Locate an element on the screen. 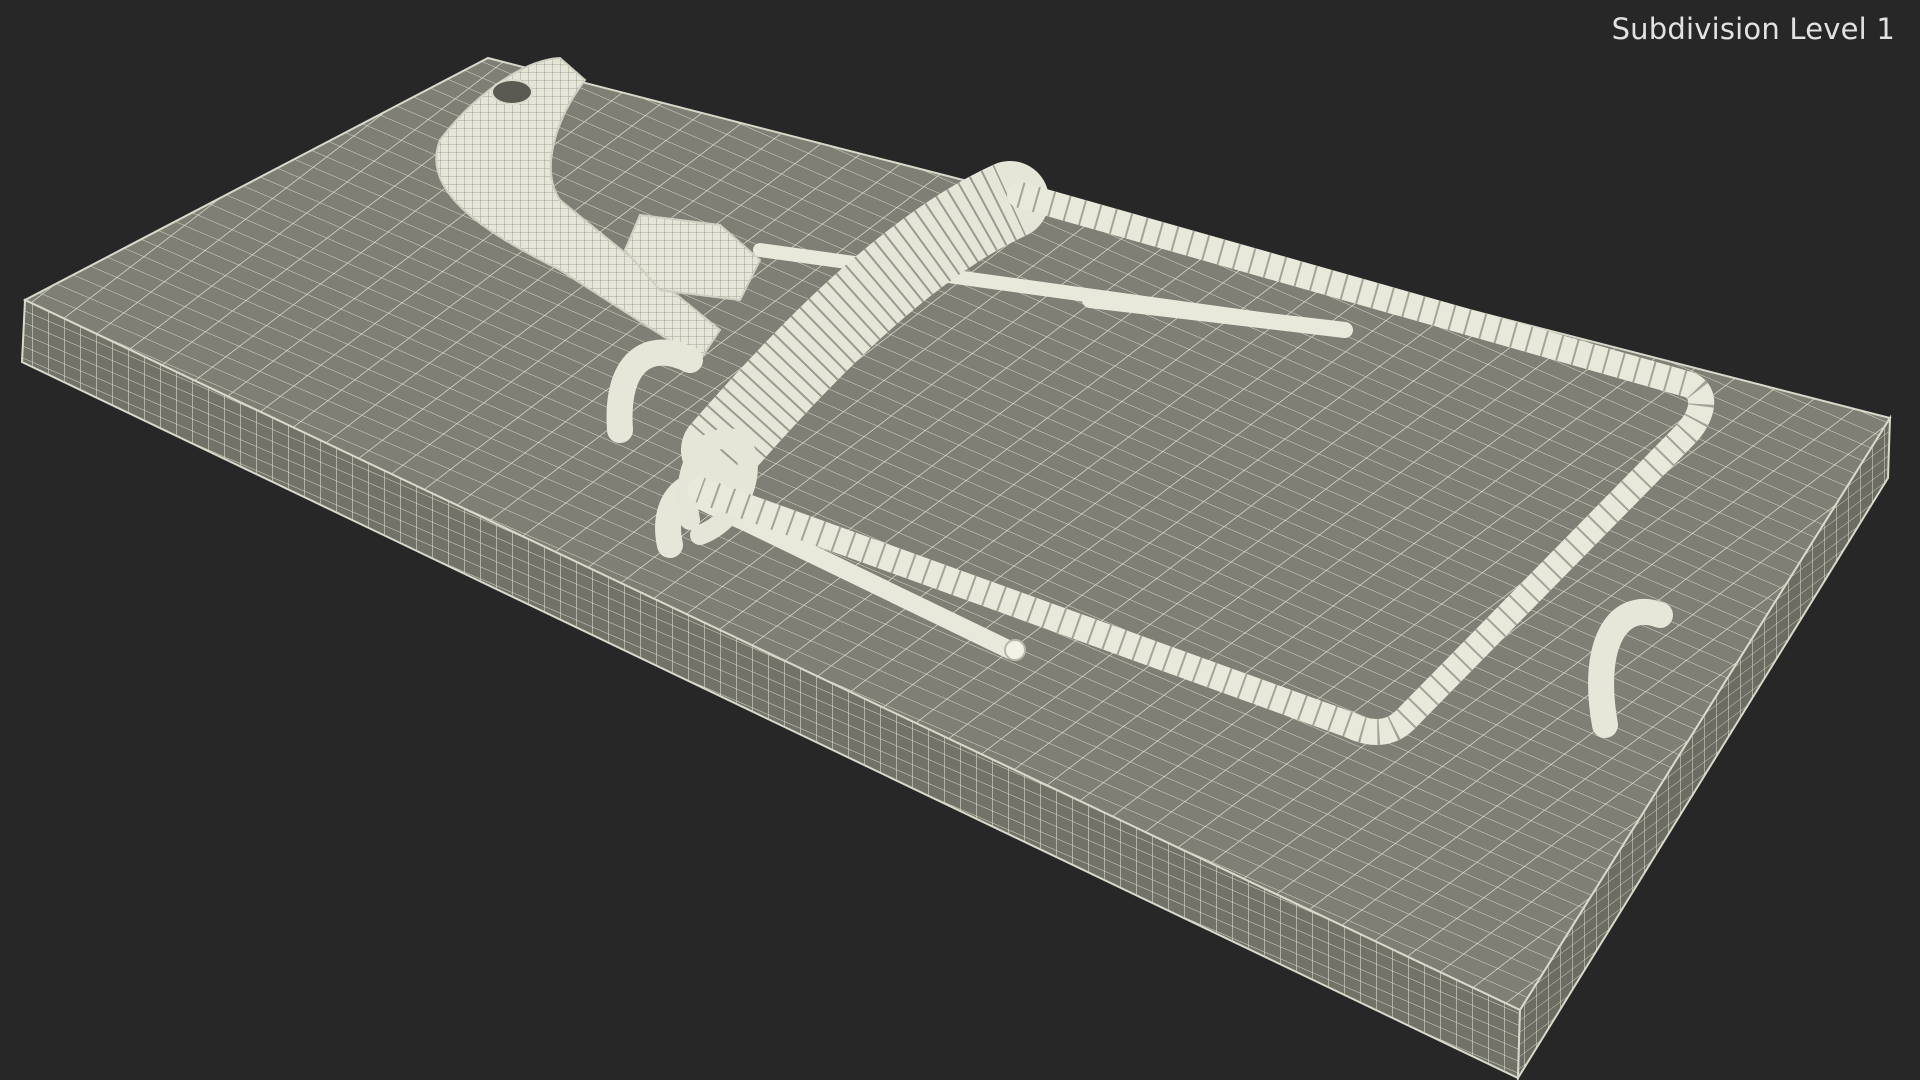 The width and height of the screenshot is (1920, 1080). pedal-hole is located at coordinates (512, 92).